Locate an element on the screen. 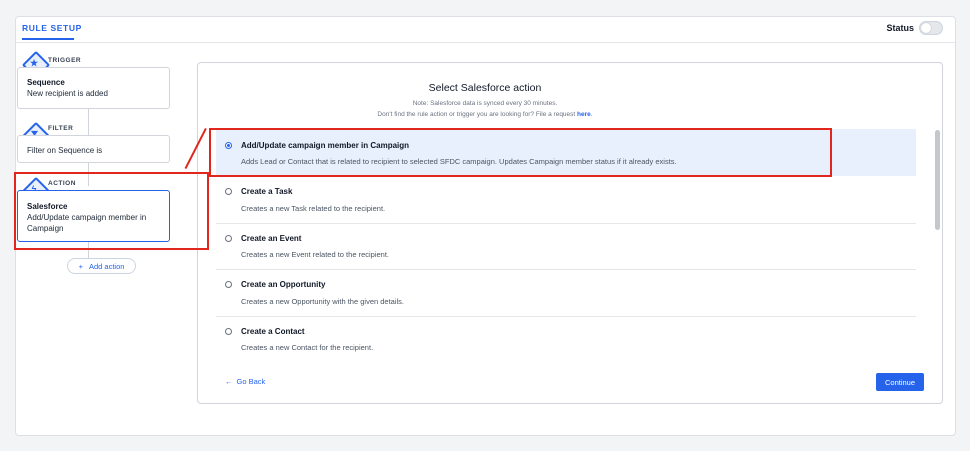 The height and width of the screenshot is (451, 970). step-desc: Filter on Sequence is is located at coordinates (65, 150).